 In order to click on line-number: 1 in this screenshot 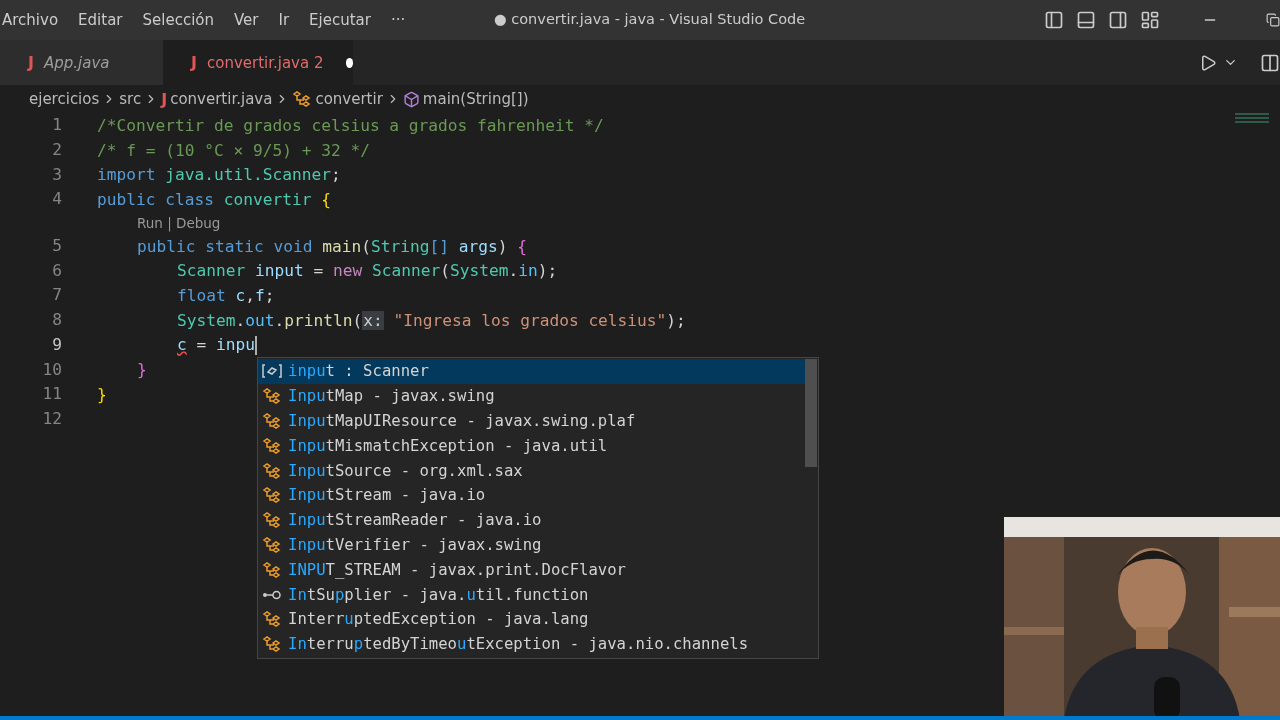, I will do `click(56, 125)`.